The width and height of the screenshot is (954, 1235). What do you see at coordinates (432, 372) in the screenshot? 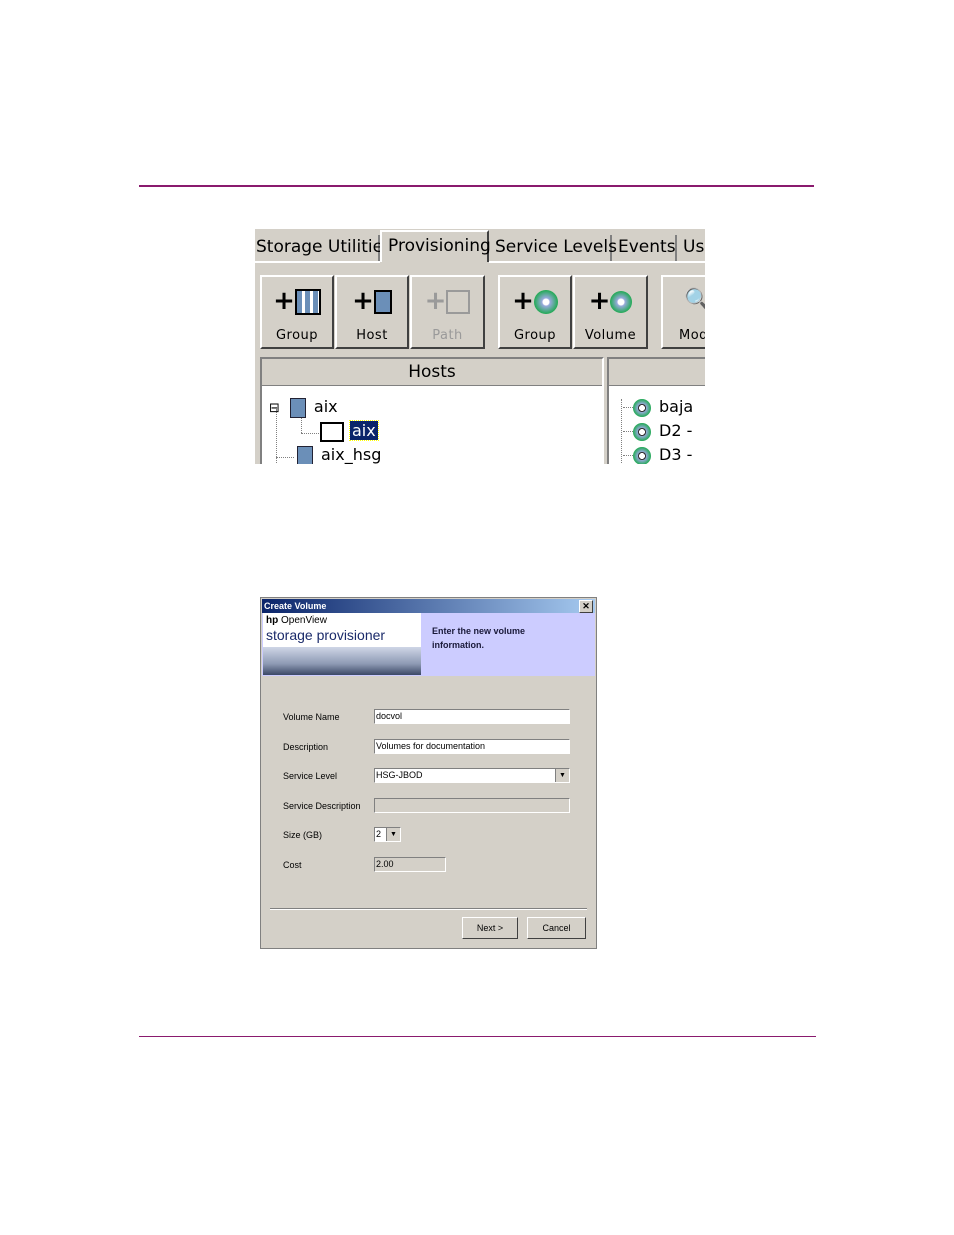
I see `hosts-pane-header: Hosts` at bounding box center [432, 372].